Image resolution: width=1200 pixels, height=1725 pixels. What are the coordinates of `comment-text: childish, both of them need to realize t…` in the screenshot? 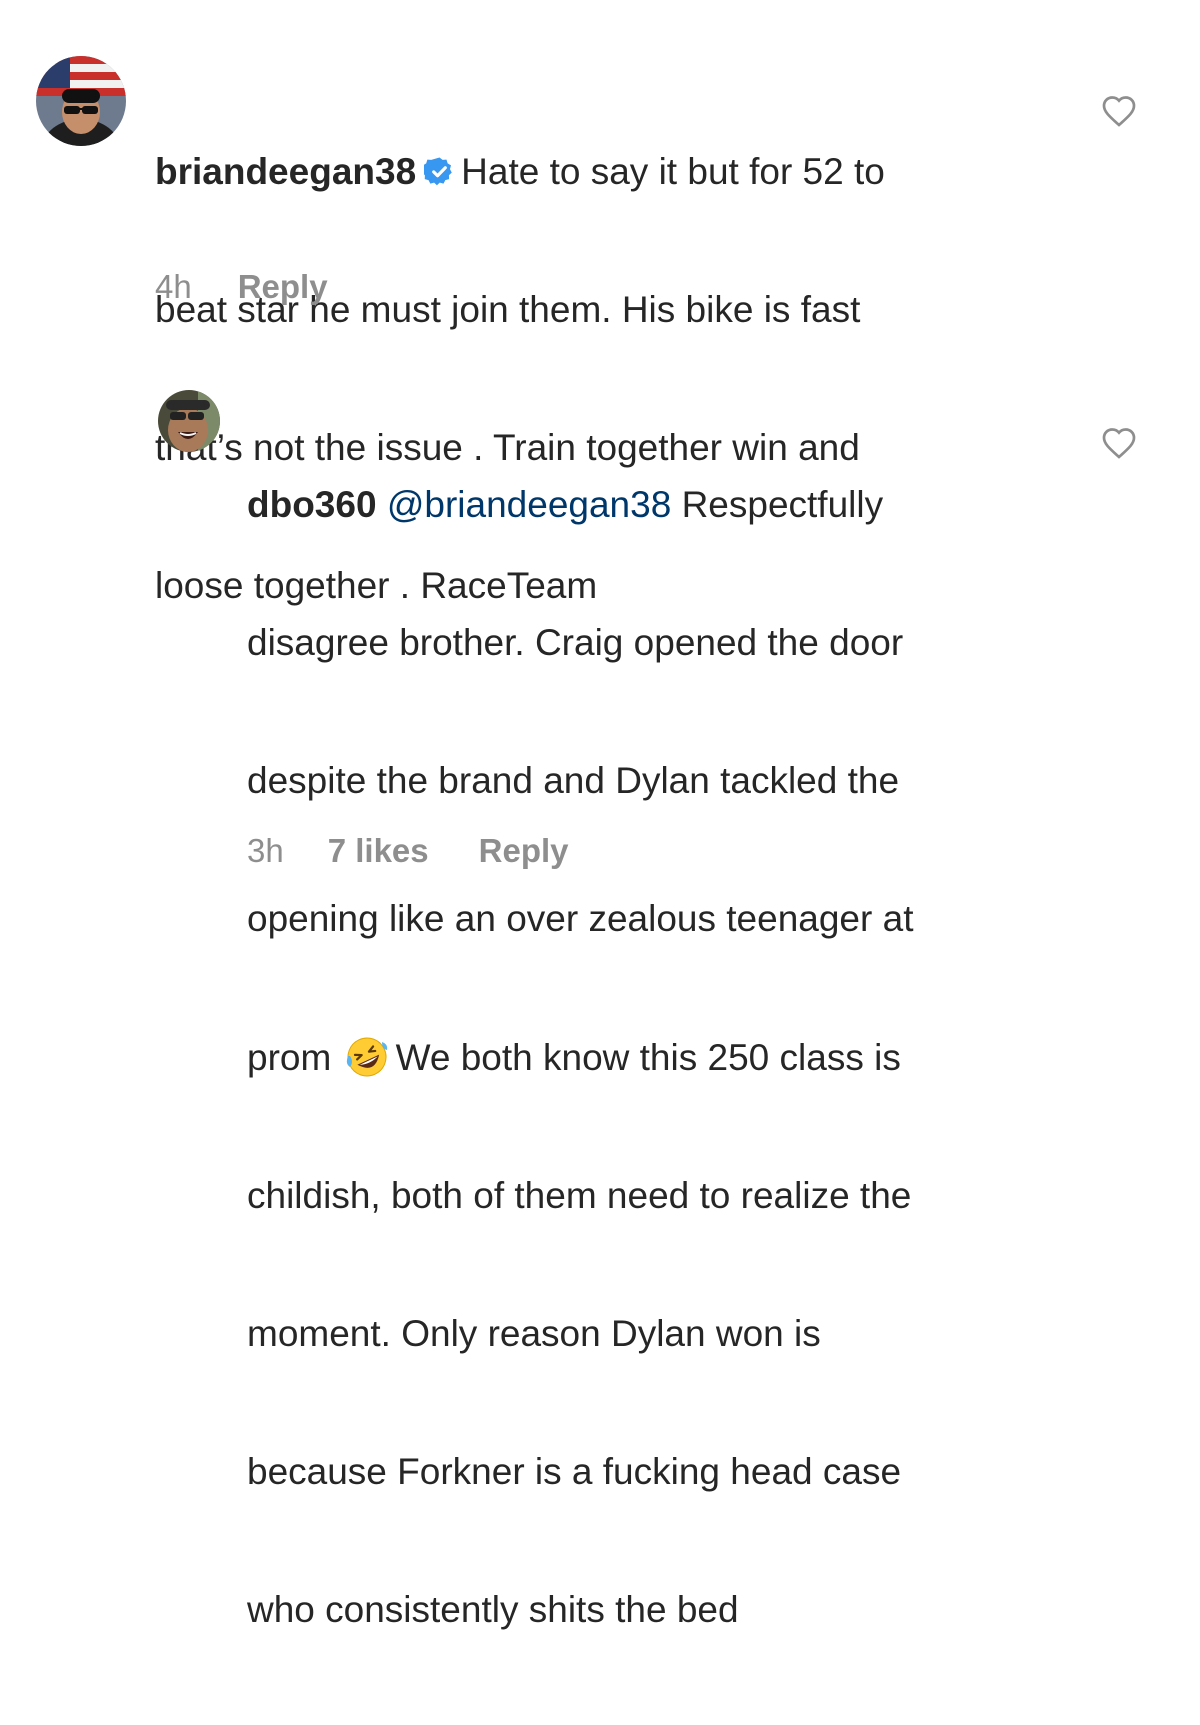 It's located at (579, 1195).